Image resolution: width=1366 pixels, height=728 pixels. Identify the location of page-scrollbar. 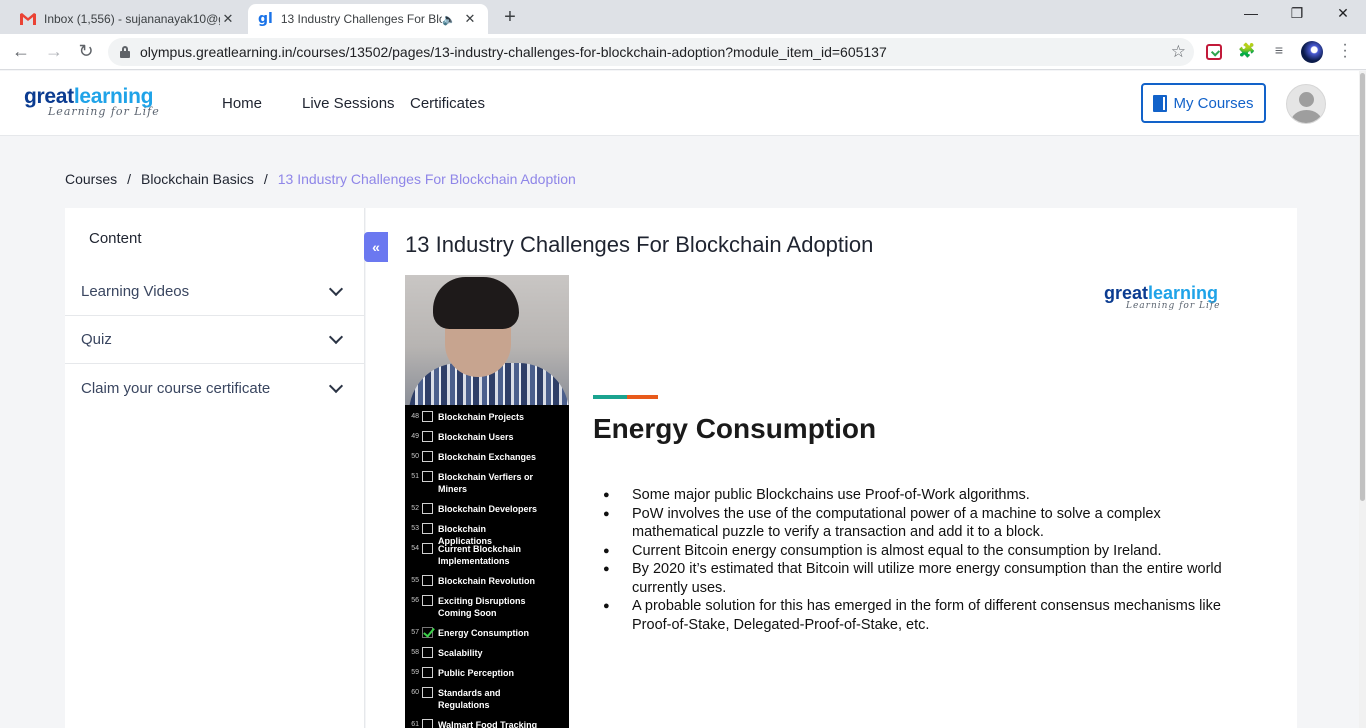
(1362, 399).